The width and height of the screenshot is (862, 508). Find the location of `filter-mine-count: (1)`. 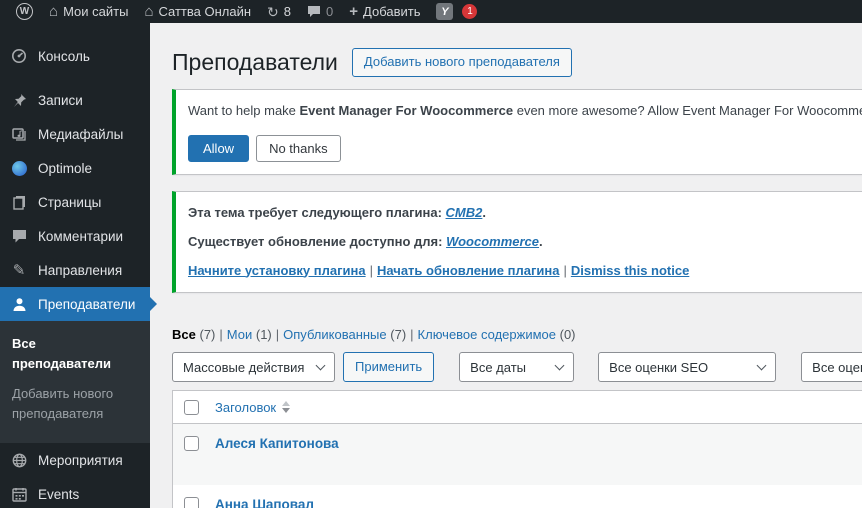

filter-mine-count: (1) is located at coordinates (263, 335).